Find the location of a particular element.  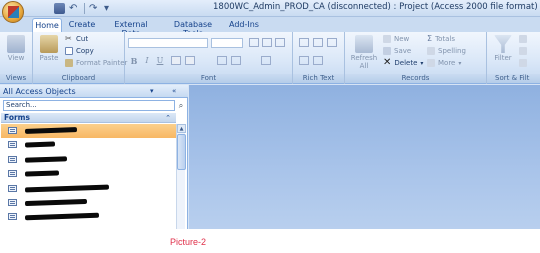

sort-filter-group-label: Sort & Filt is located at coordinates (513, 78).